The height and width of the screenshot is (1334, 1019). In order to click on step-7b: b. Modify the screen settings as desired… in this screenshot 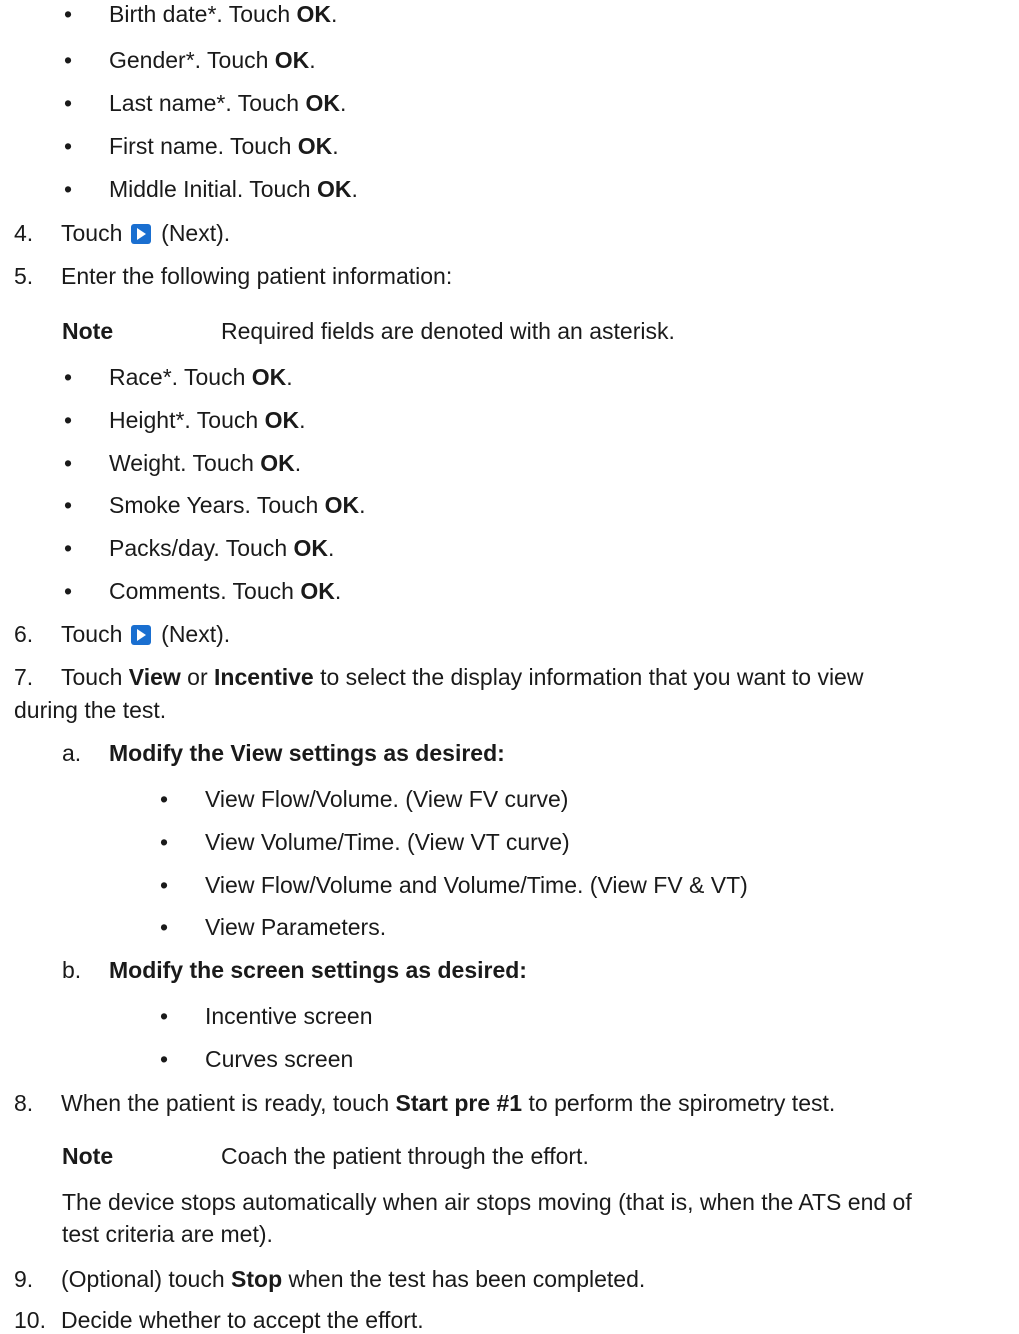, I will do `click(294, 970)`.